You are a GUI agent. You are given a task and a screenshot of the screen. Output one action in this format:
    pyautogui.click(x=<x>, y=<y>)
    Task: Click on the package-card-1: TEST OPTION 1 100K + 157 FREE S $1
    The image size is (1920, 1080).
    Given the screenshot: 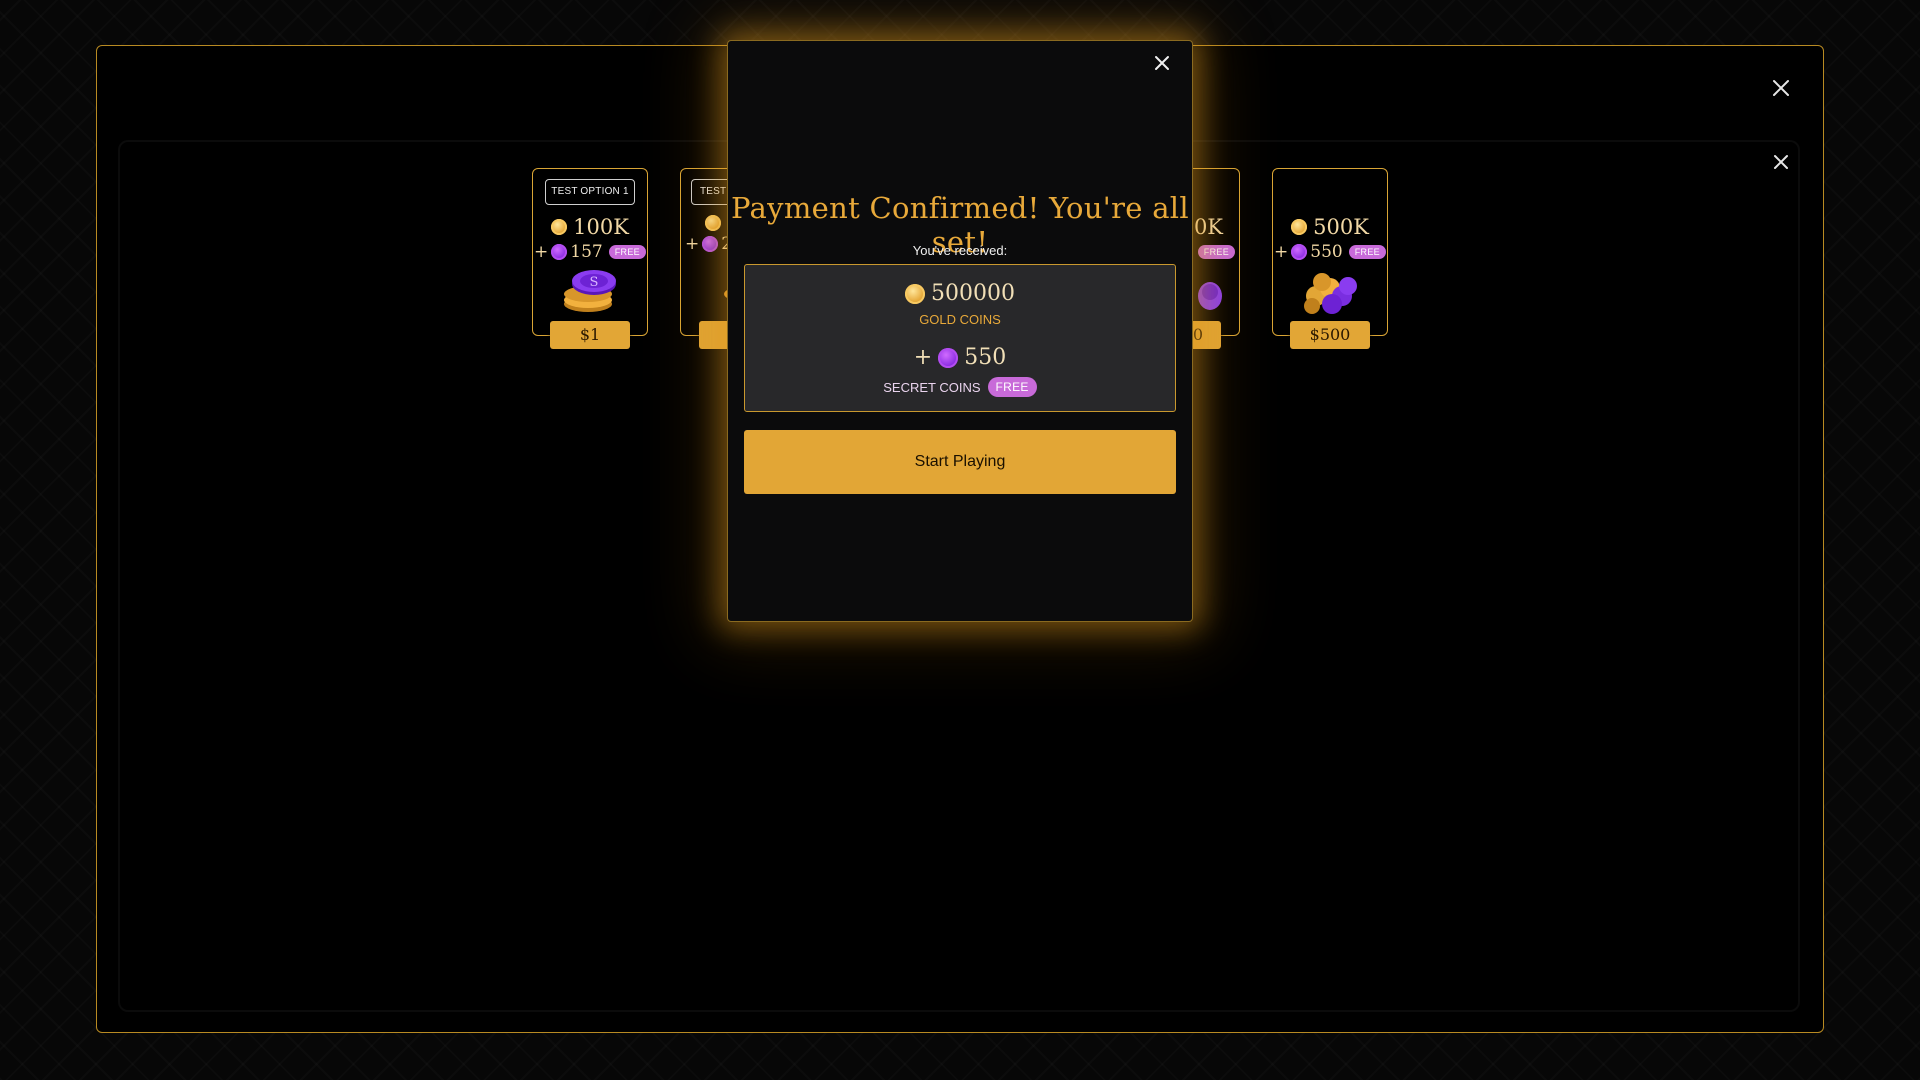 What is the action you would take?
    pyautogui.click(x=590, y=258)
    